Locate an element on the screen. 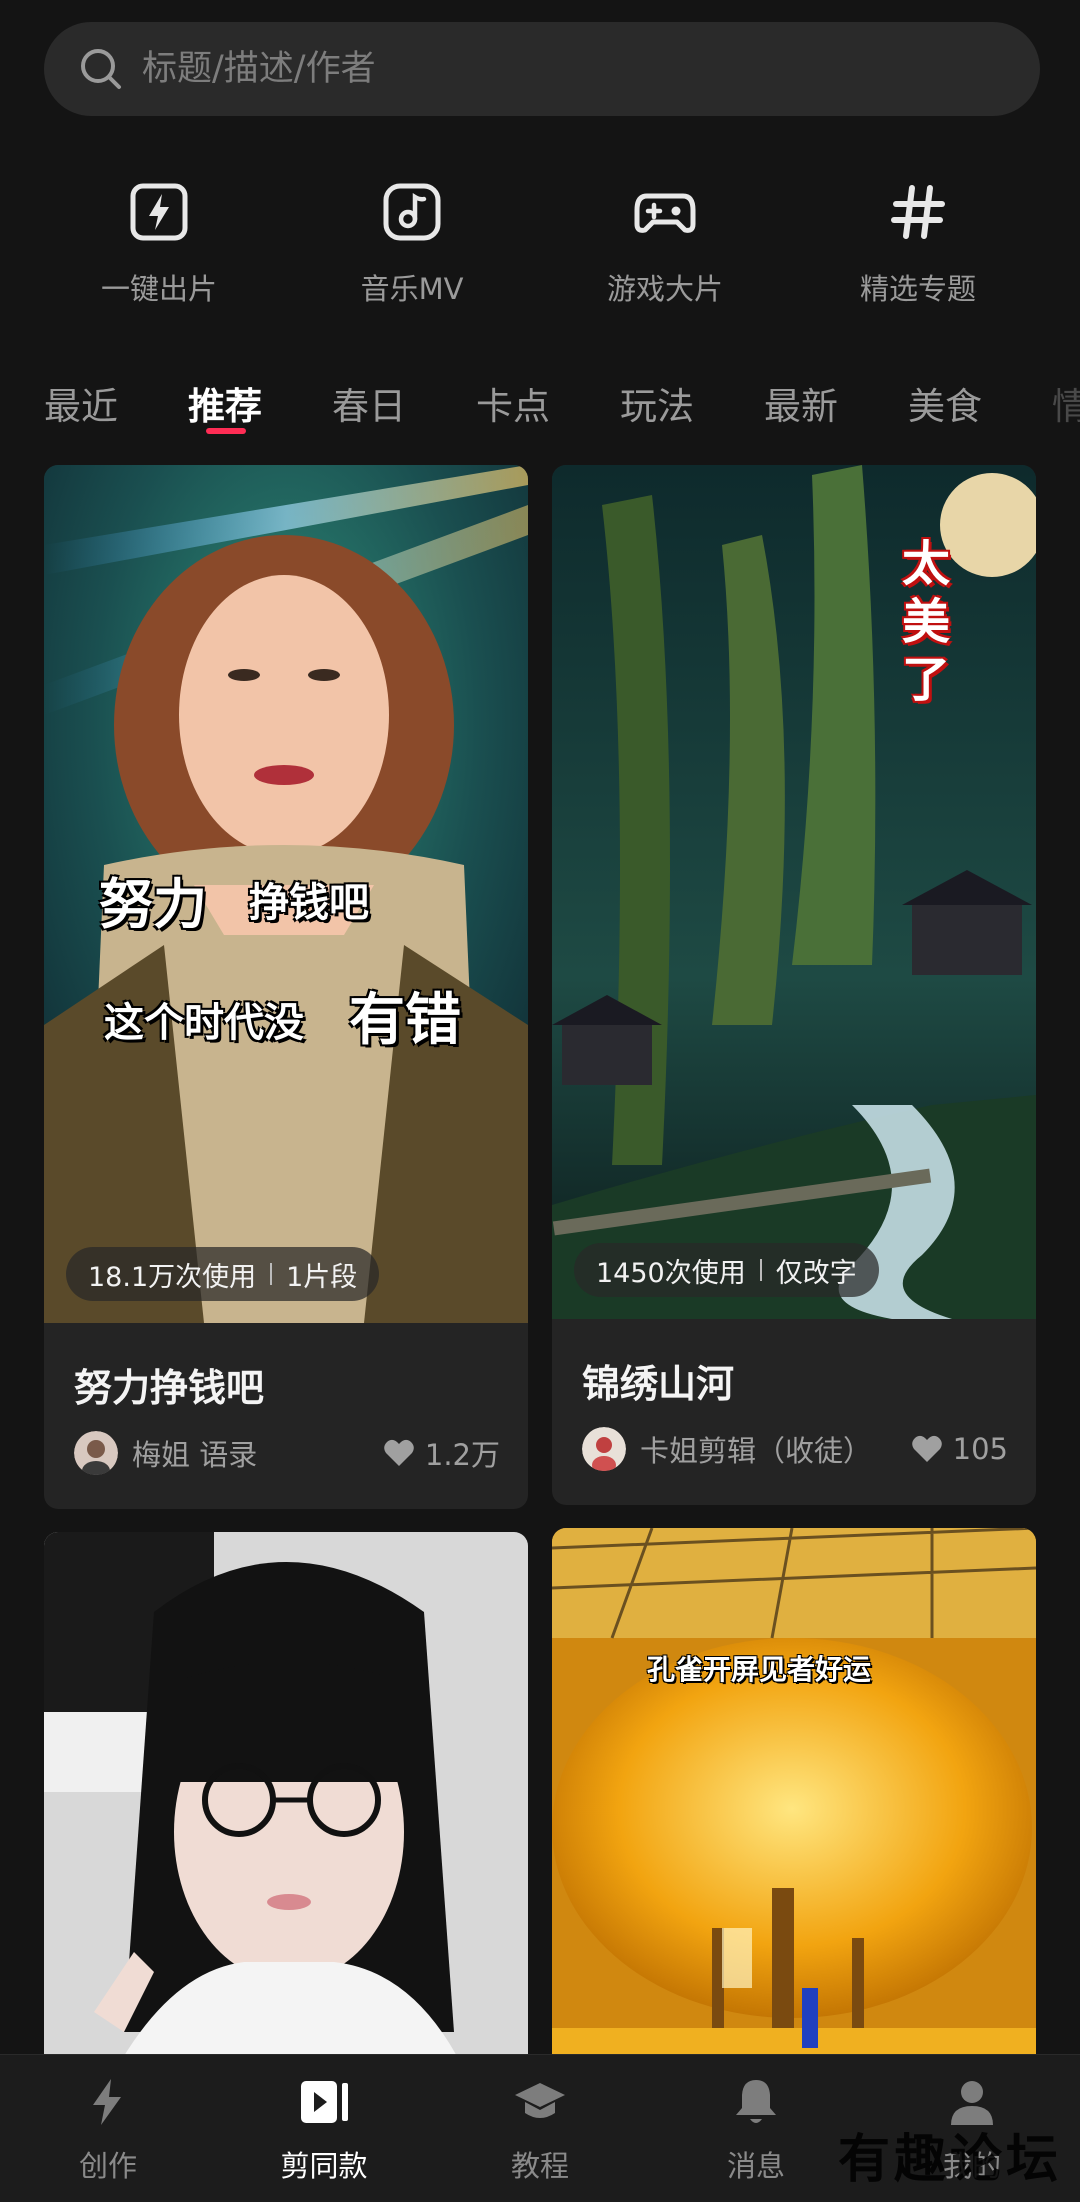  active-tab-indicator is located at coordinates (226, 431).